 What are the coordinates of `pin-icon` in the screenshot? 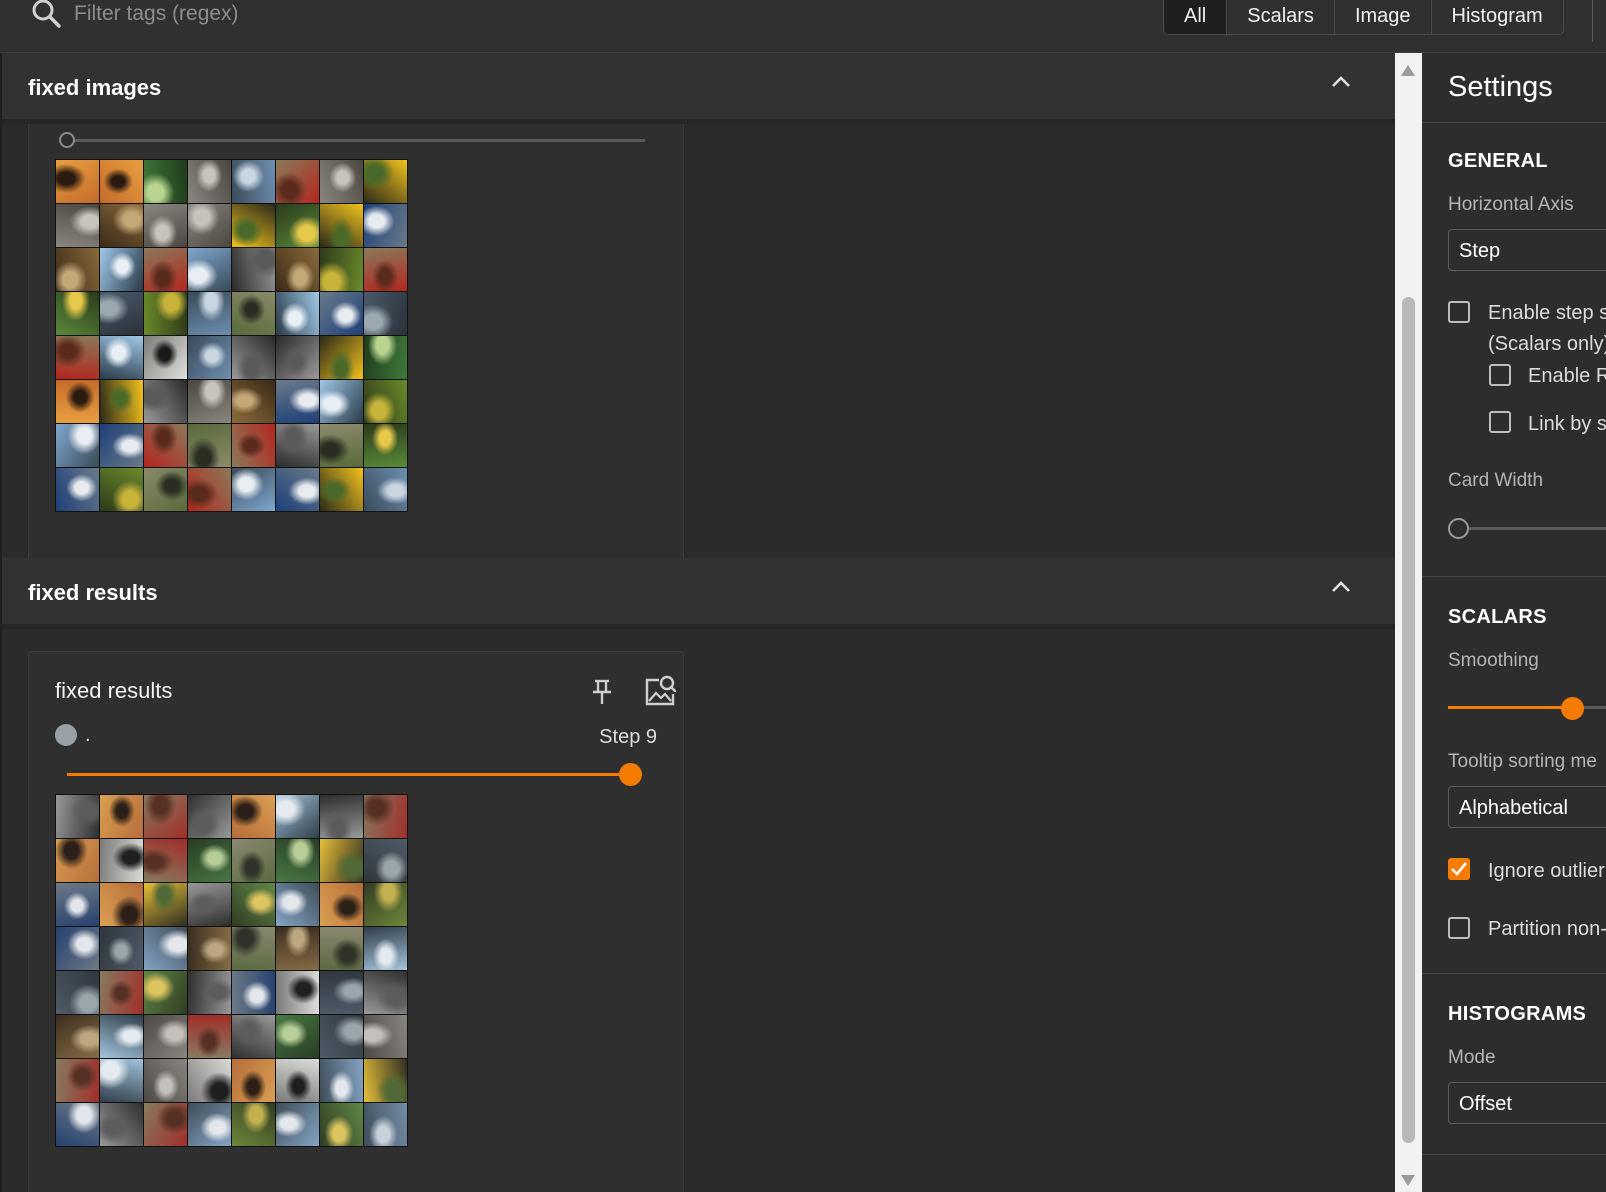 It's located at (602, 692).